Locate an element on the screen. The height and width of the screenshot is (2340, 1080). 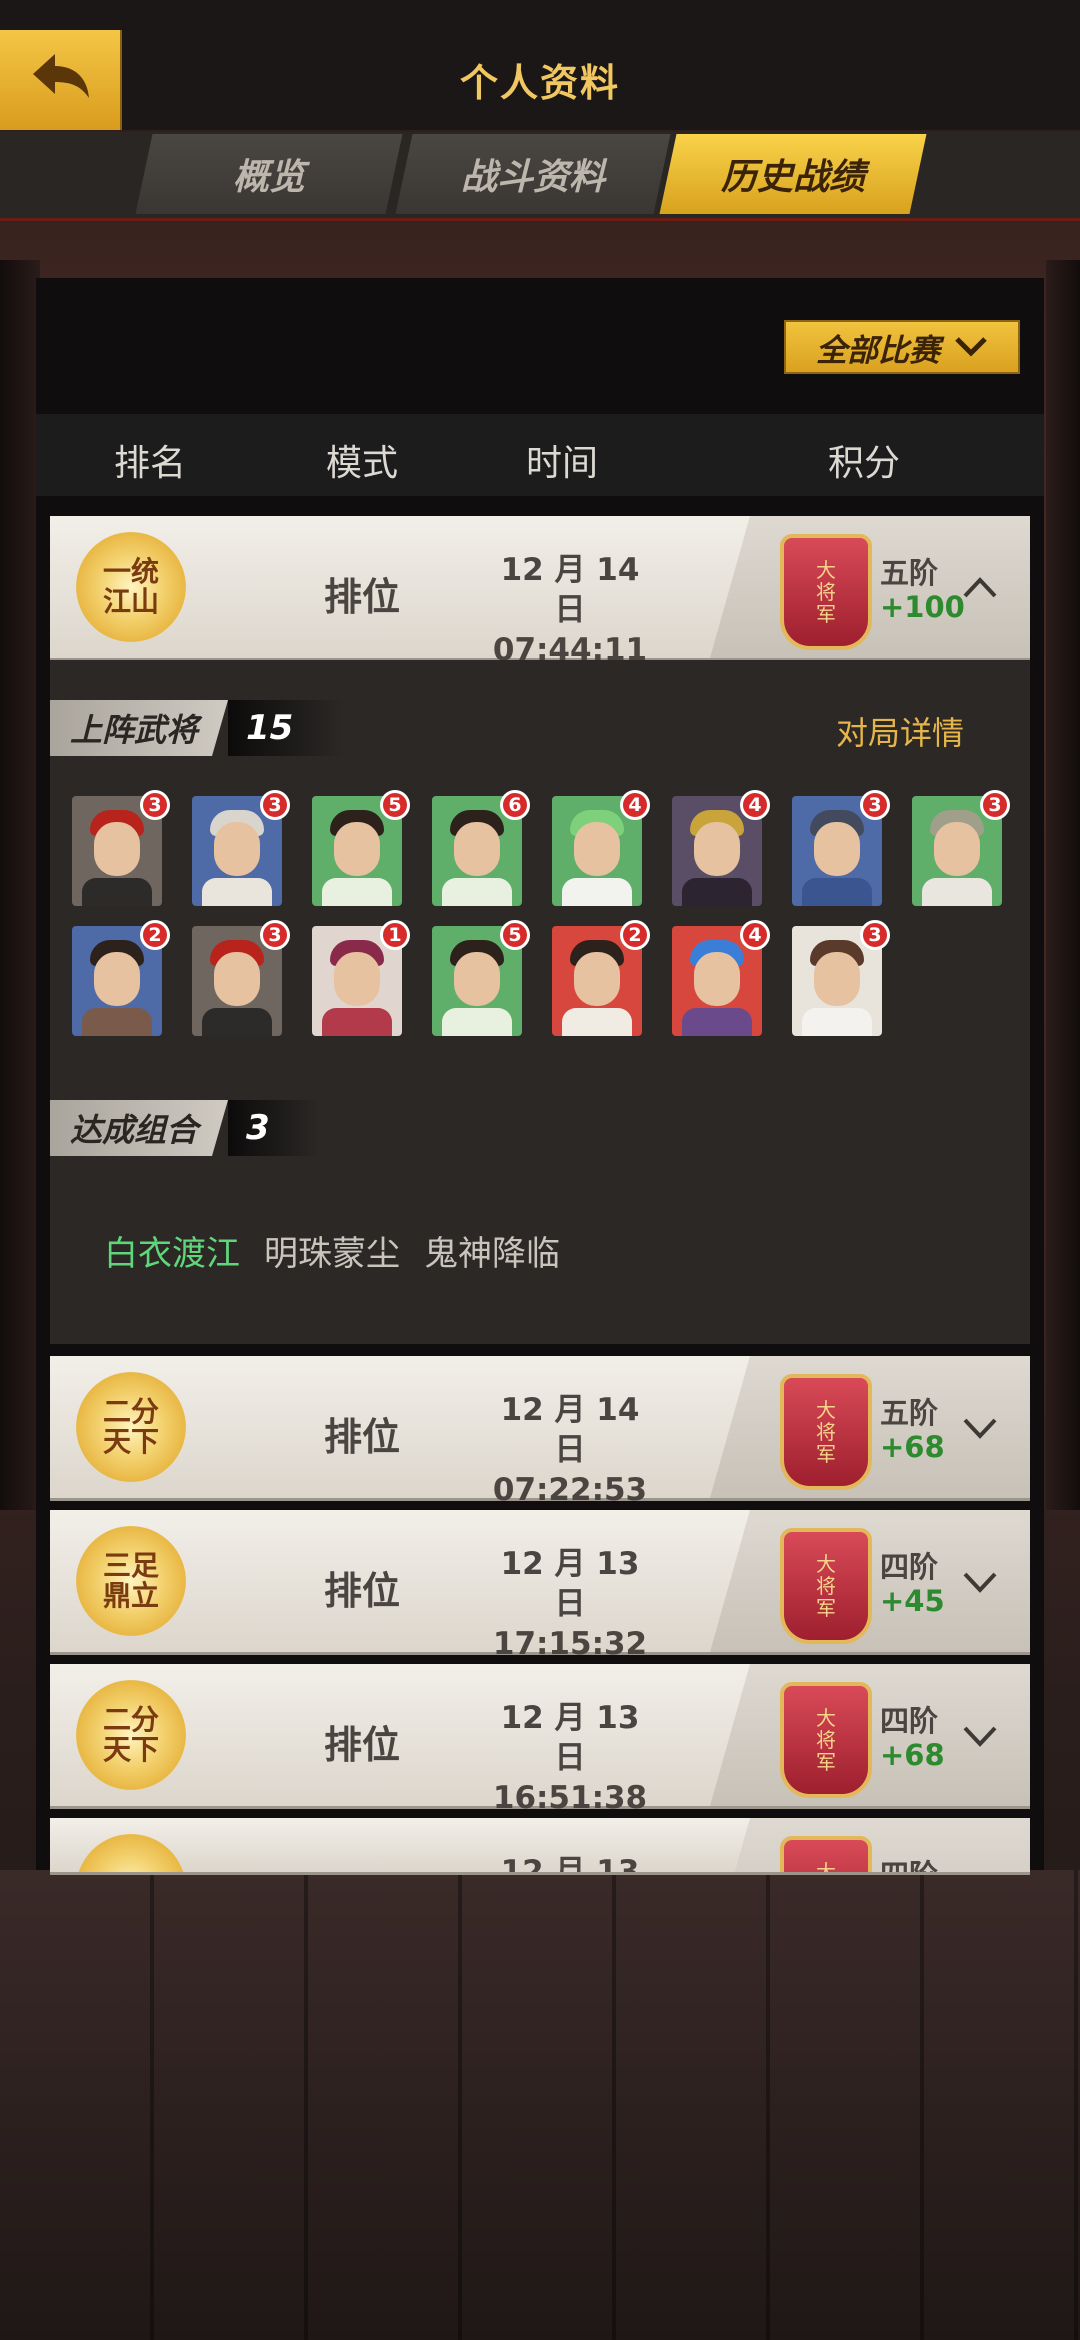
tab-bar: 概览 战斗资料 历史战绩 is located at coordinates (540, 176).